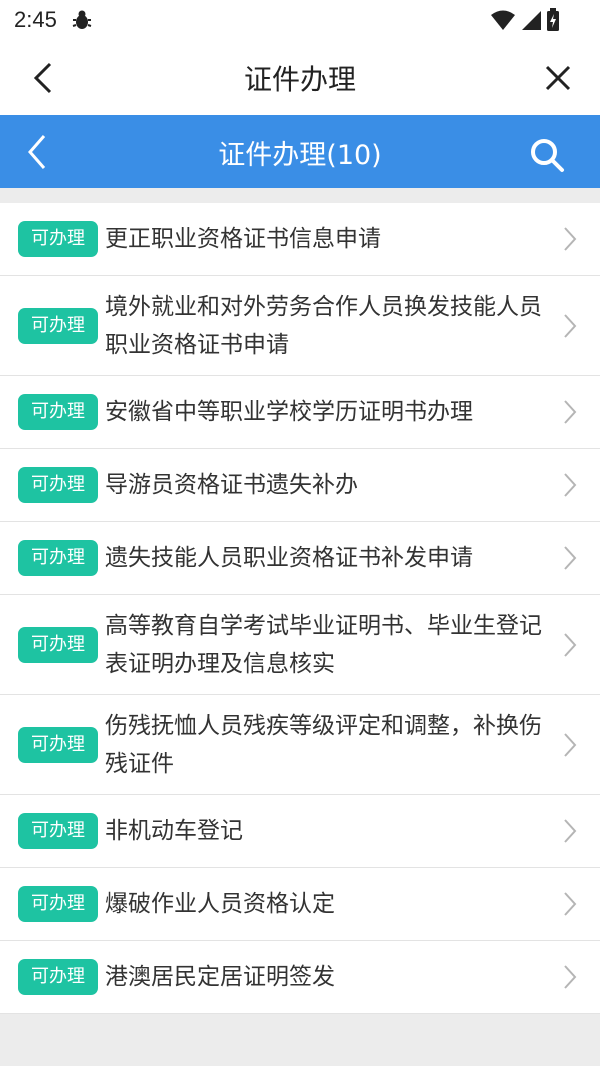 The width and height of the screenshot is (600, 1066). Describe the element at coordinates (553, 19) in the screenshot. I see `battery-icon` at that location.